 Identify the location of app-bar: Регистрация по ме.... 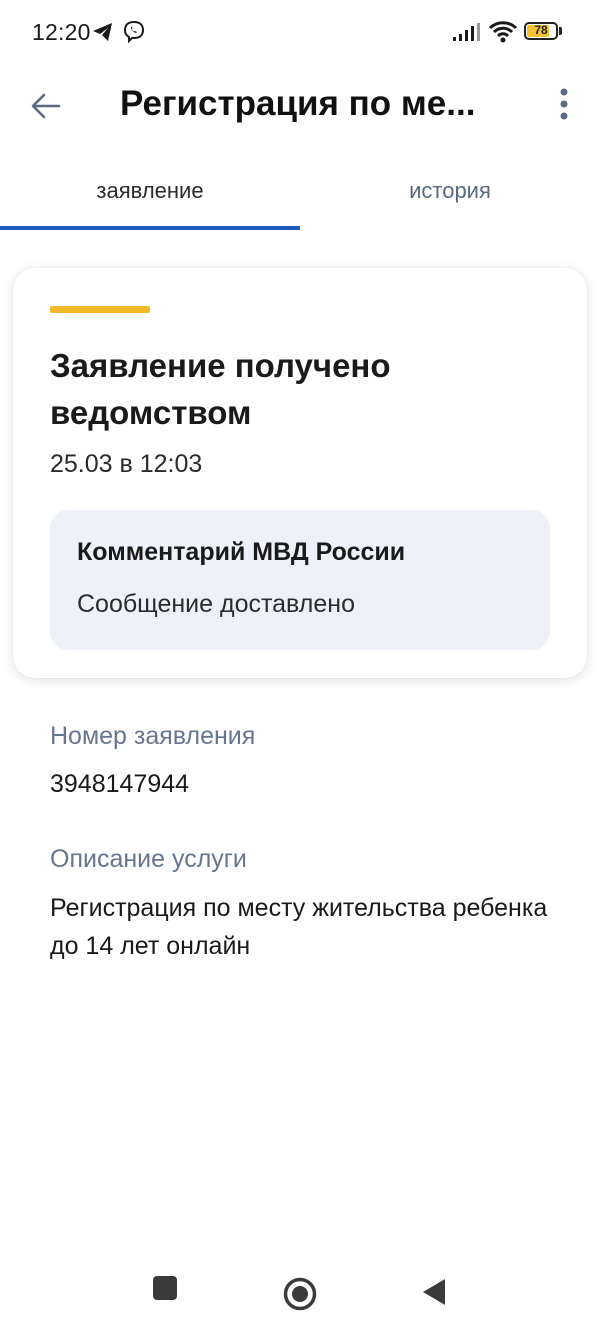
(300, 106).